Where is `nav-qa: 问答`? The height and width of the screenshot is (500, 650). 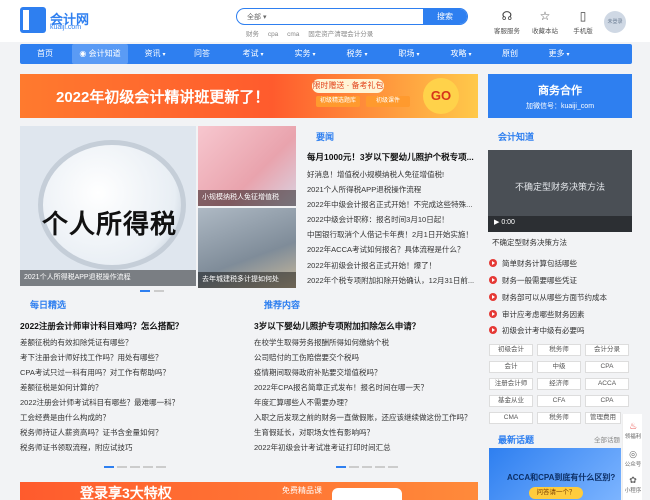
nav-qa: 问答 is located at coordinates (202, 54).